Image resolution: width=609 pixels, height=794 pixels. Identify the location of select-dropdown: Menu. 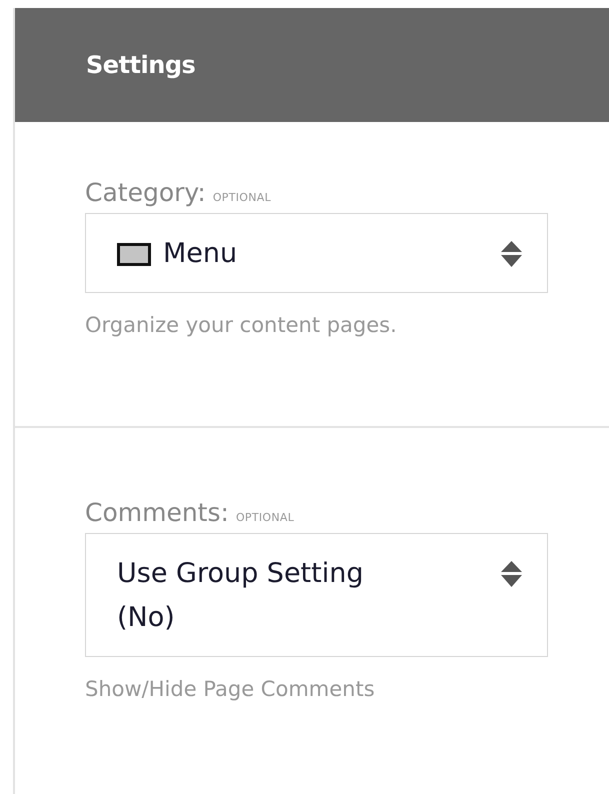
(316, 253).